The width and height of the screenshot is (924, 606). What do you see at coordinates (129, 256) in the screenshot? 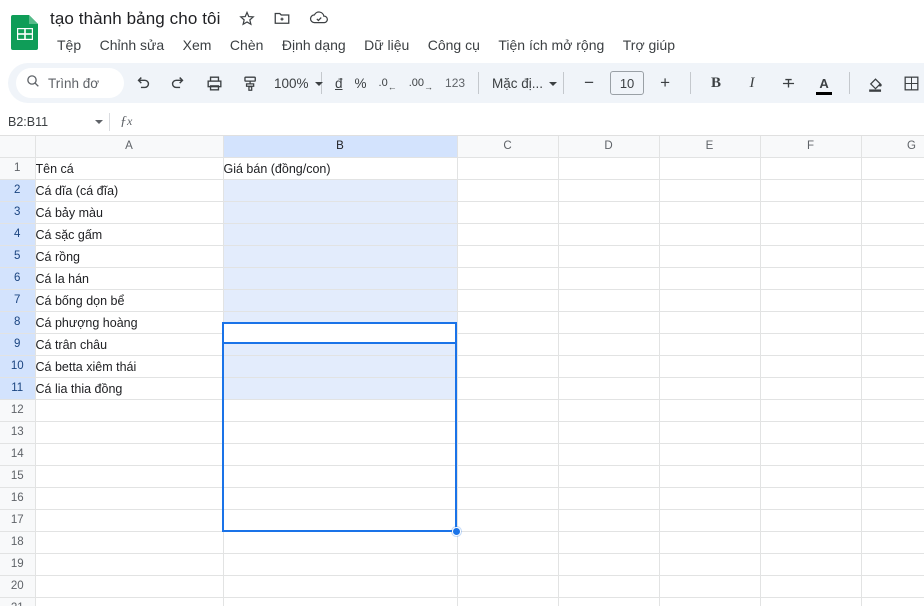
I see `cell-a5: Cá rồng` at bounding box center [129, 256].